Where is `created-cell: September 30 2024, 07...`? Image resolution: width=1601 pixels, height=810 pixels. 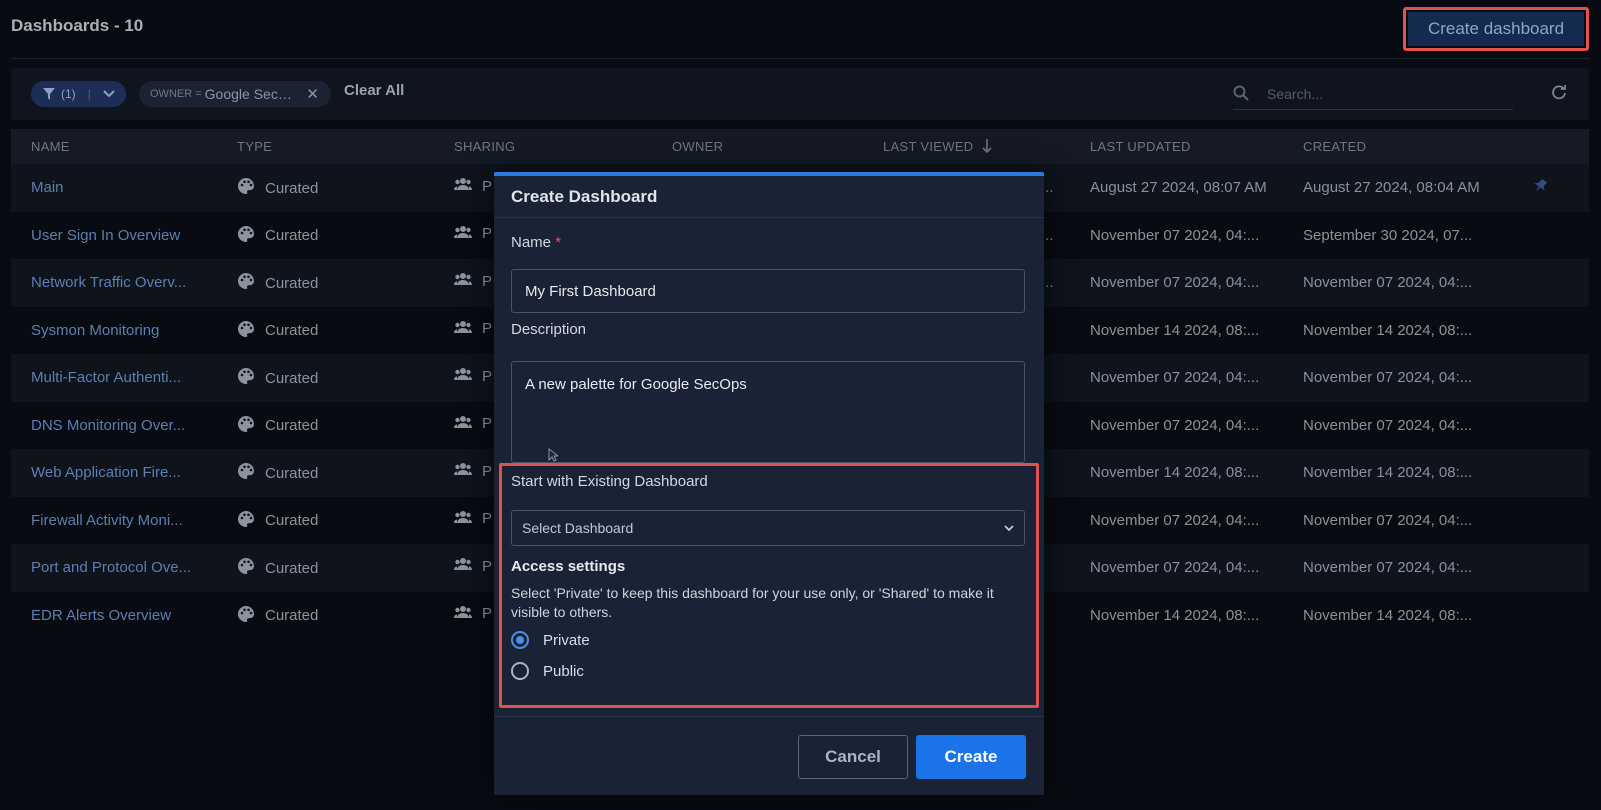
created-cell: September 30 2024, 07... is located at coordinates (1388, 235).